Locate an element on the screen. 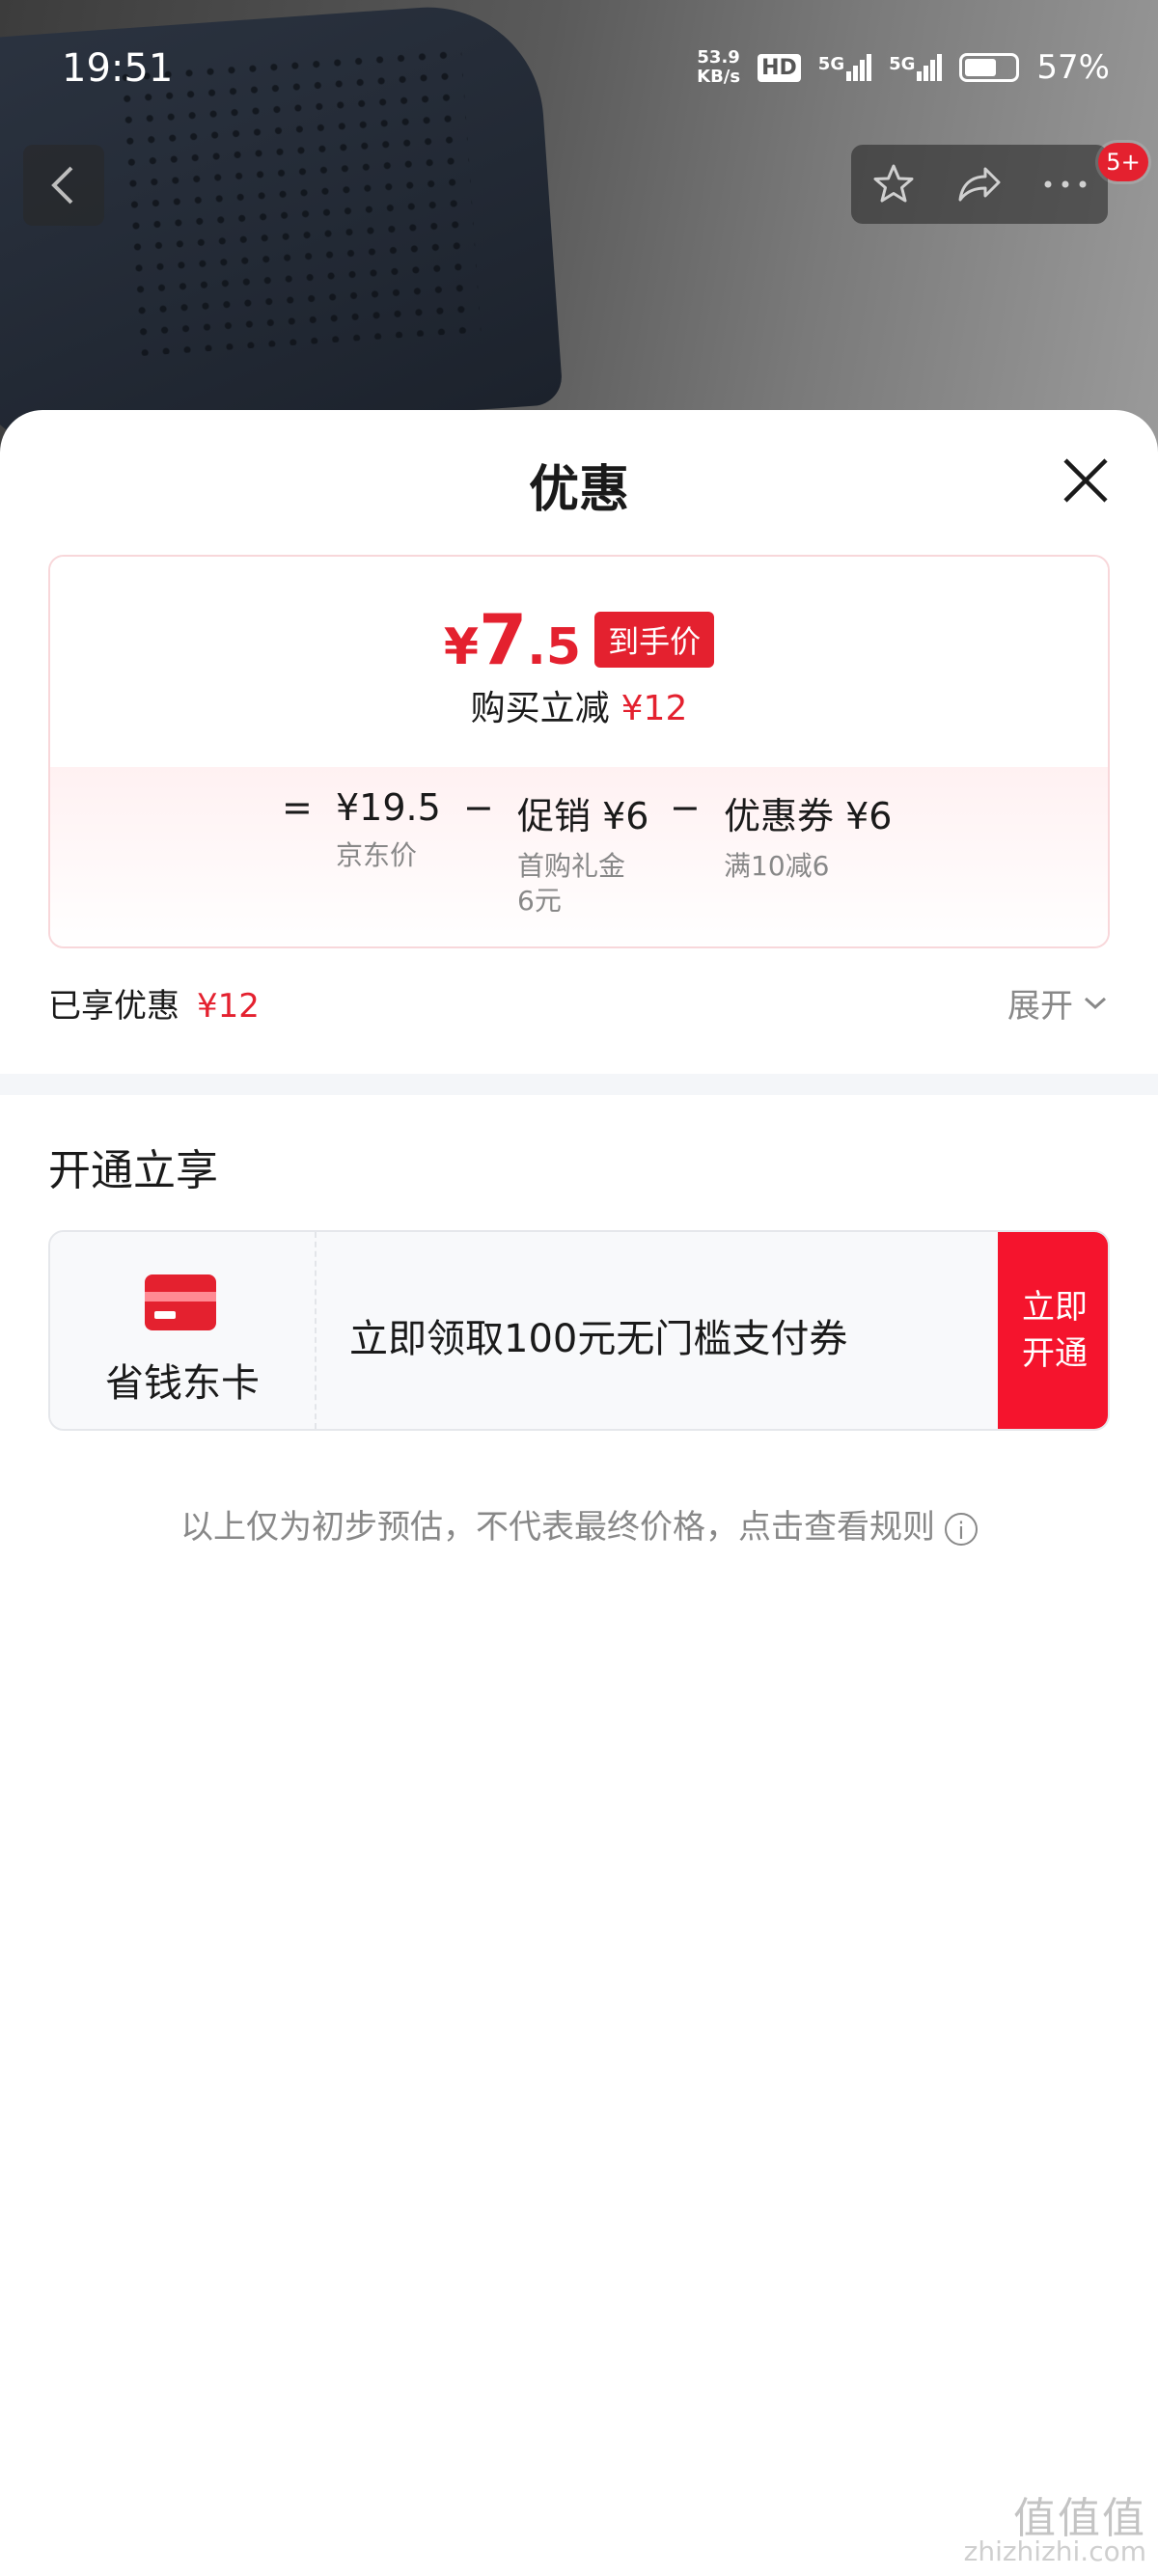 Image resolution: width=1158 pixels, height=2576 pixels. open-now-button: 立即 开通 is located at coordinates (1053, 1331).